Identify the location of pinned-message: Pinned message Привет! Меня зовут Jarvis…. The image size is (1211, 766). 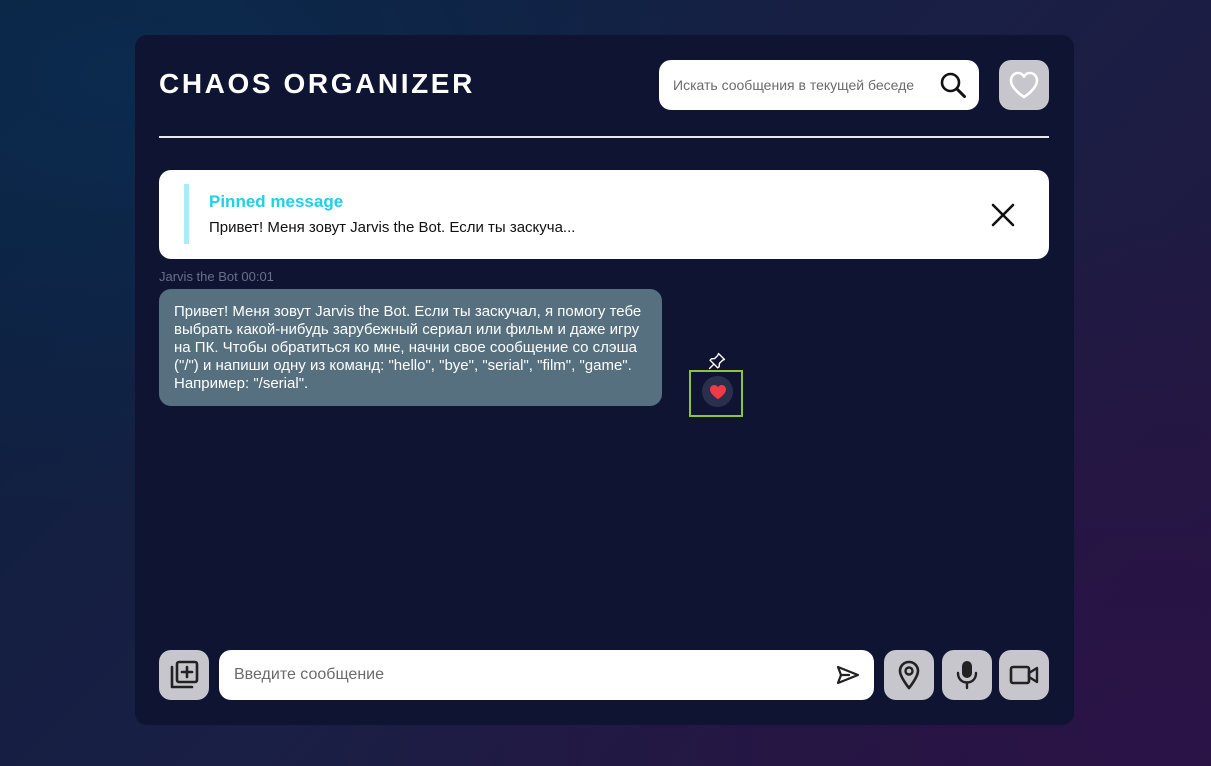
(604, 214).